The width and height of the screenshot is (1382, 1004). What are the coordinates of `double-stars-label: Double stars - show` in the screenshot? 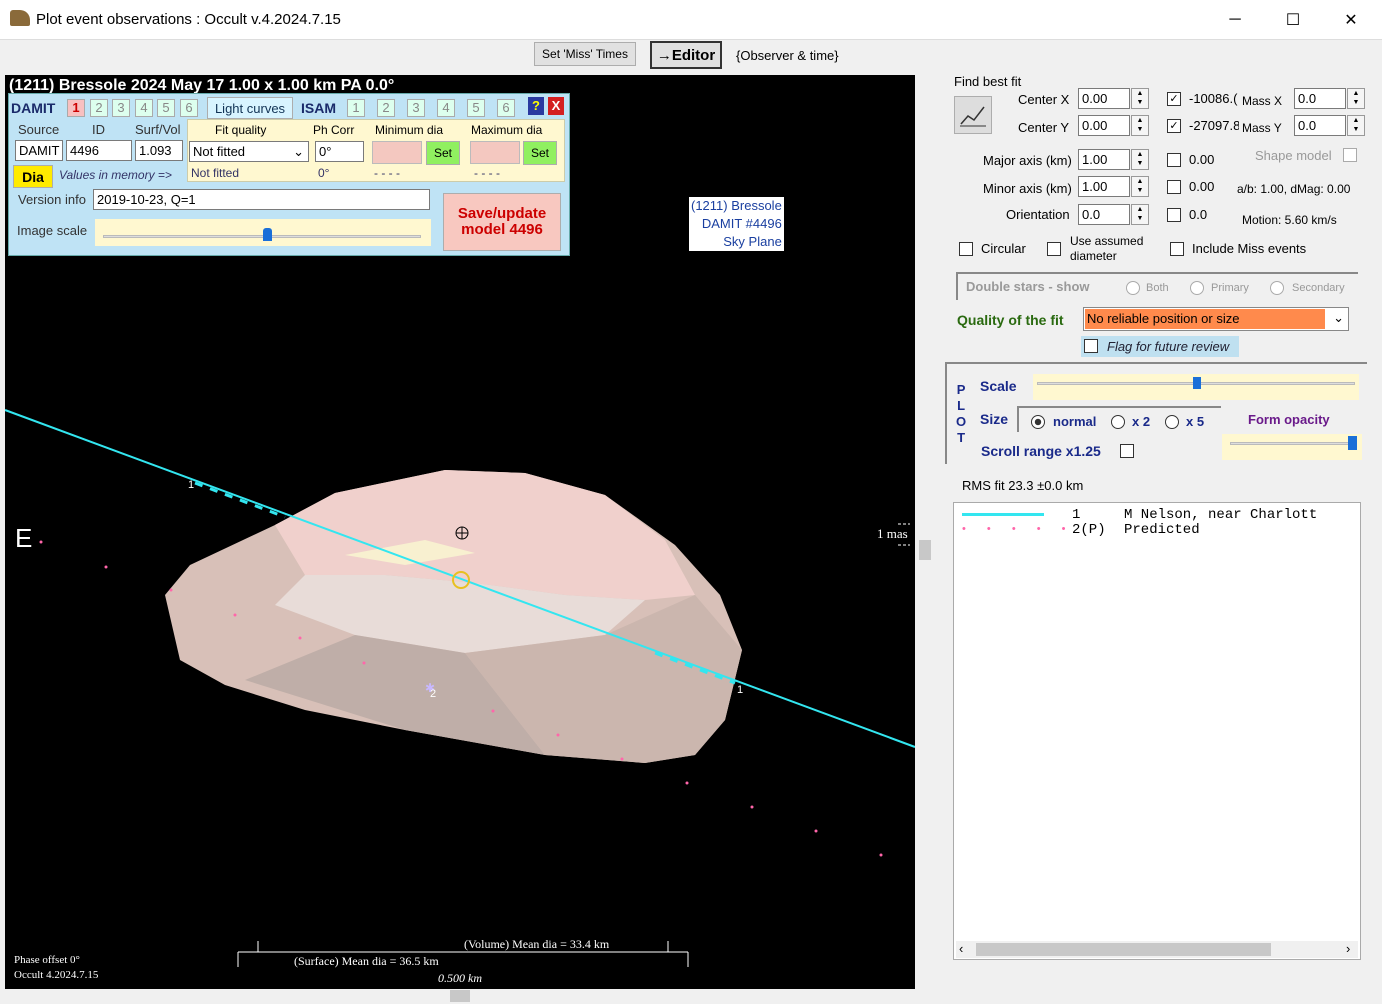 It's located at (1028, 286).